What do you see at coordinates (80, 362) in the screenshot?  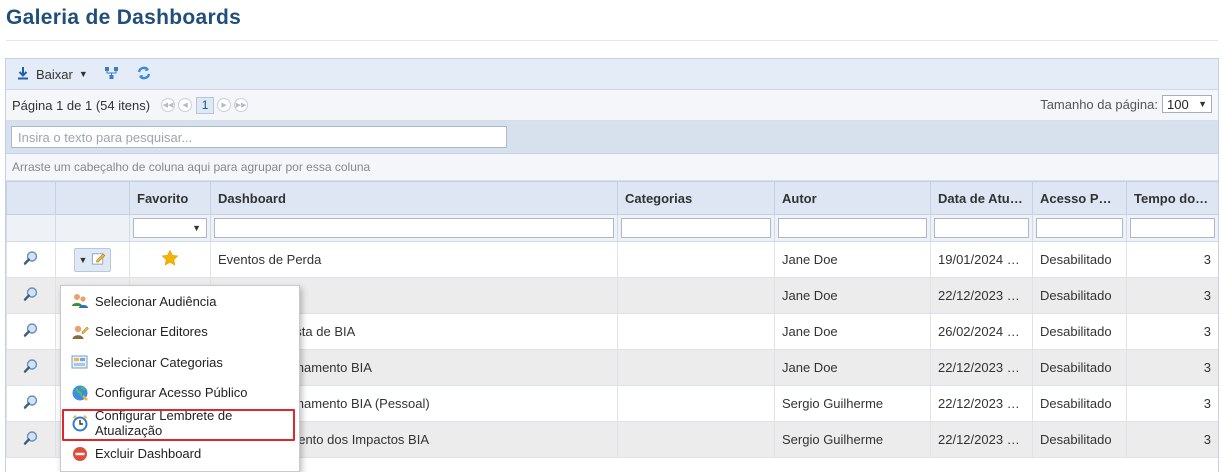 I see `categories-icon` at bounding box center [80, 362].